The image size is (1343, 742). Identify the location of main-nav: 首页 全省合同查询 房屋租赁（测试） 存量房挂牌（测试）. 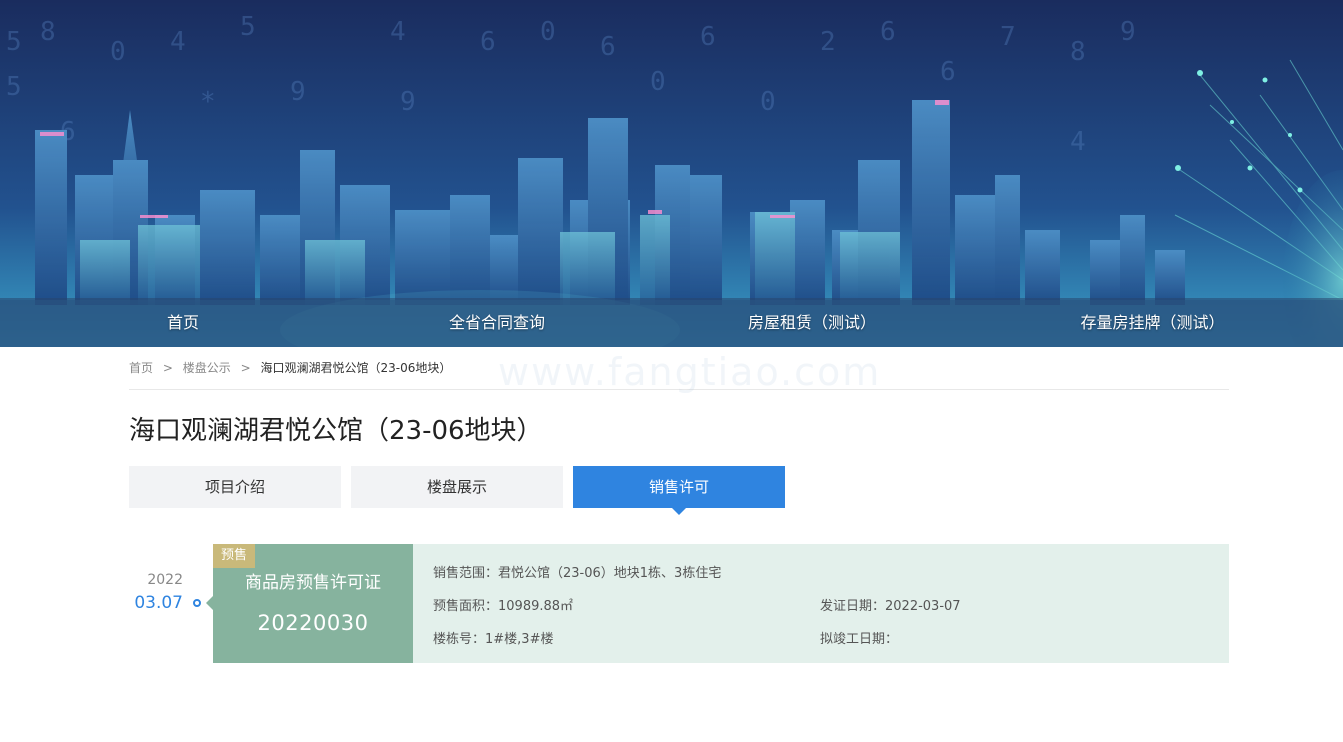
(671, 322).